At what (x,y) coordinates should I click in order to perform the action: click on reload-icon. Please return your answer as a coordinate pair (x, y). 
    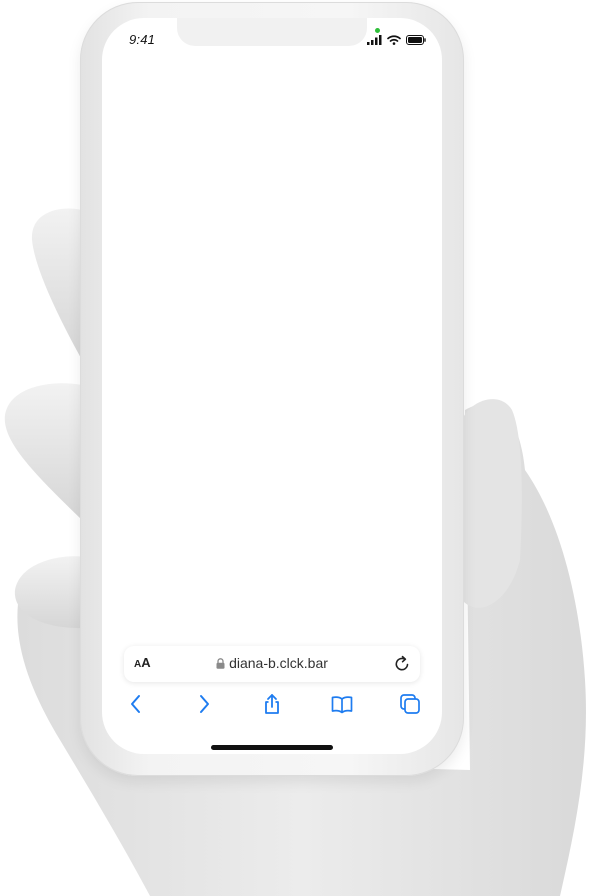
    Looking at the image, I should click on (402, 664).